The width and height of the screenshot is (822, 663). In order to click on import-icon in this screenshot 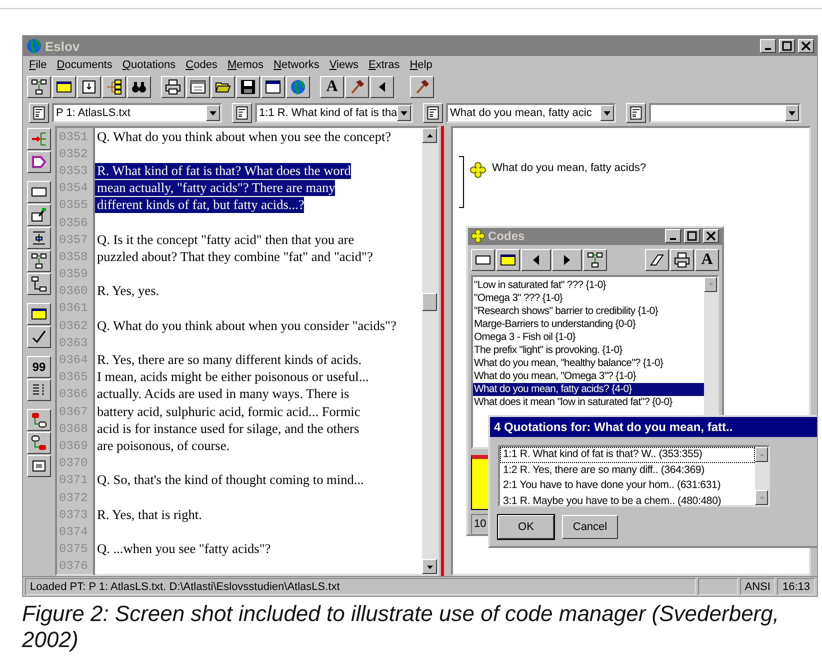, I will do `click(89, 87)`.